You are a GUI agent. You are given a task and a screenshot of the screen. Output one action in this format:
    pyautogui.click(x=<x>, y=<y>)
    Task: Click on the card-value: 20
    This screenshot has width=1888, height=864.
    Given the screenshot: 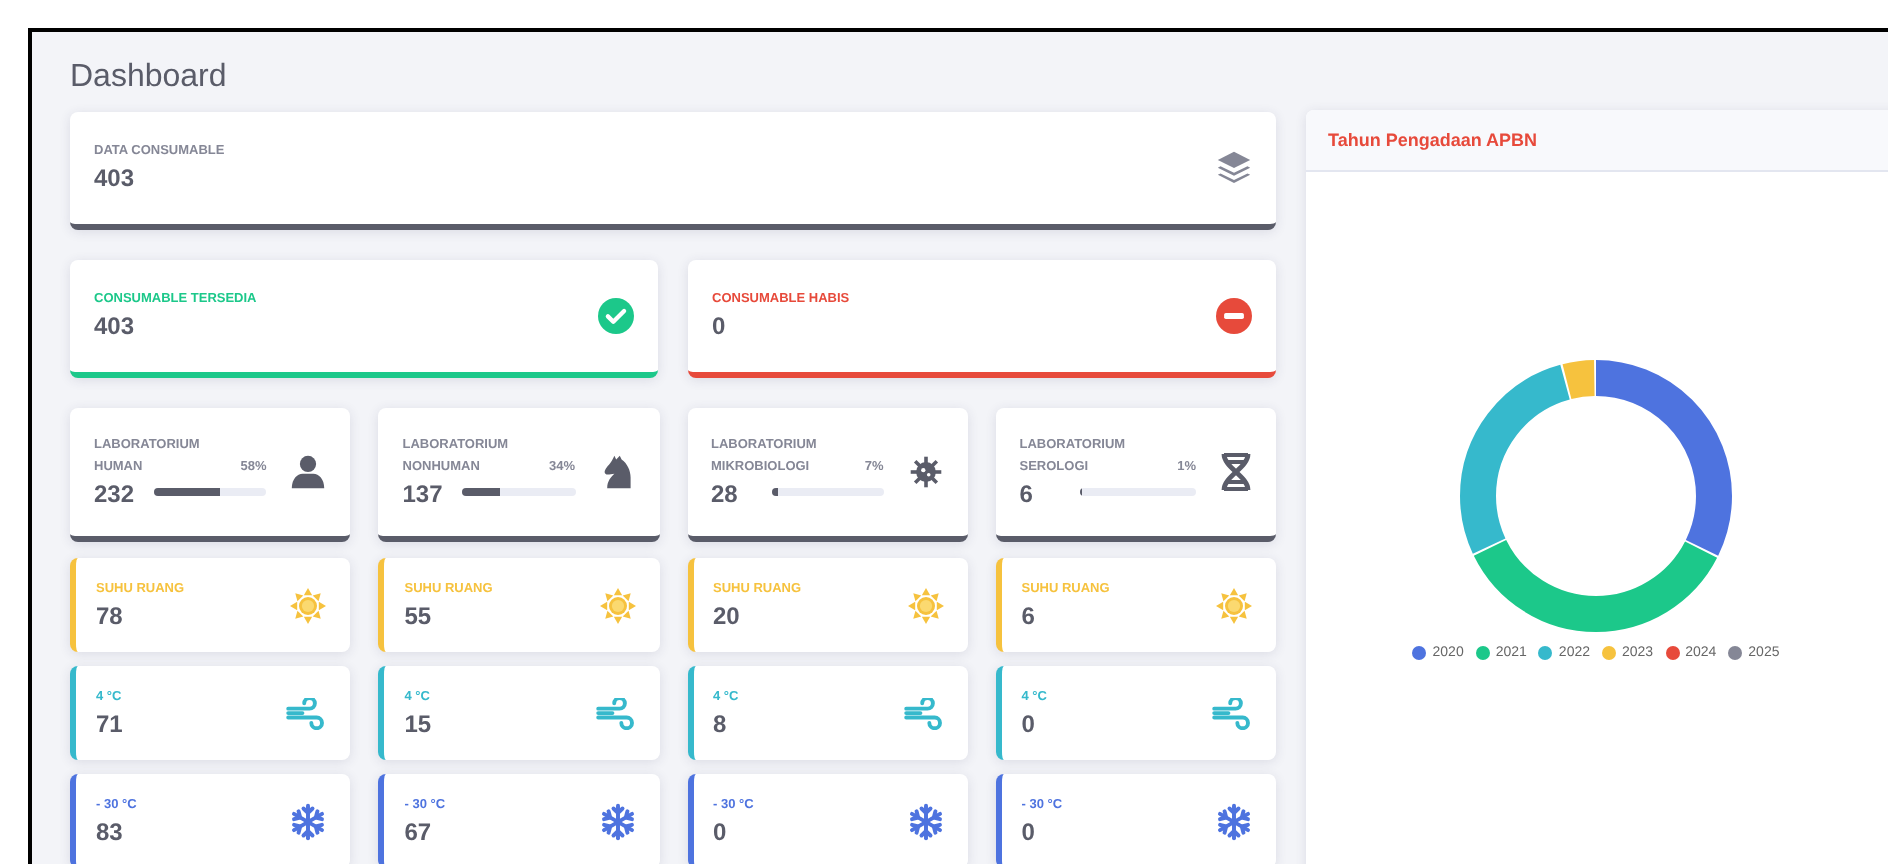 What is the action you would take?
    pyautogui.click(x=727, y=615)
    